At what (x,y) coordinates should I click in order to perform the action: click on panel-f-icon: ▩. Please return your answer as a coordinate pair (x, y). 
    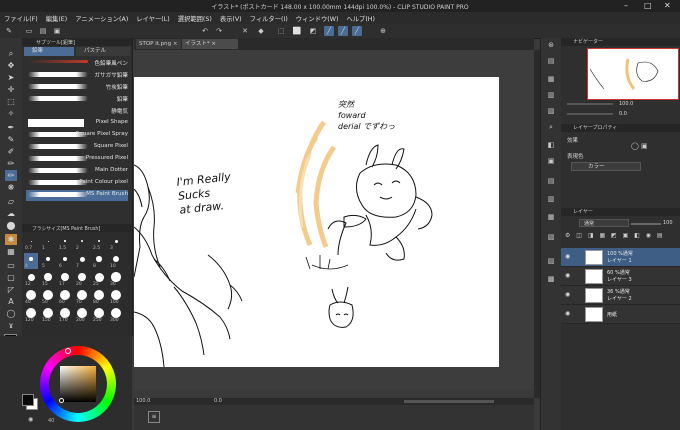
    Looking at the image, I should click on (551, 279).